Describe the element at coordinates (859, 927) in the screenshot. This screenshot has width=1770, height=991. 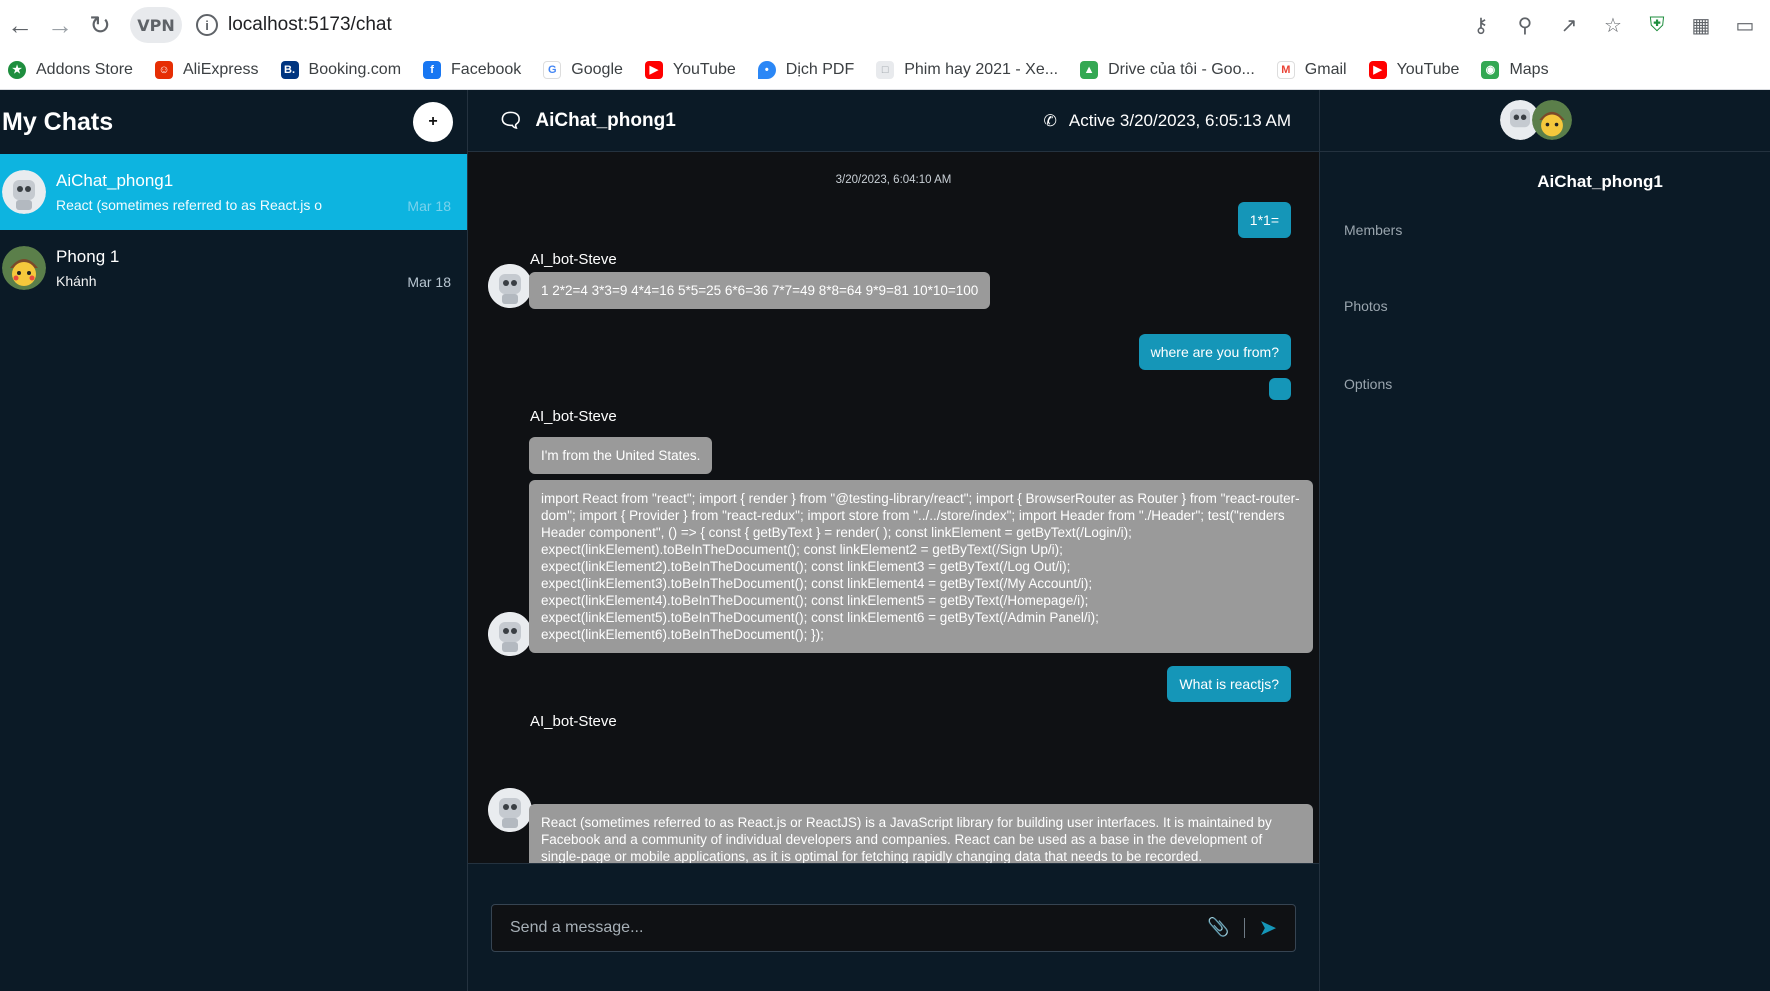
I see `message-input` at that location.